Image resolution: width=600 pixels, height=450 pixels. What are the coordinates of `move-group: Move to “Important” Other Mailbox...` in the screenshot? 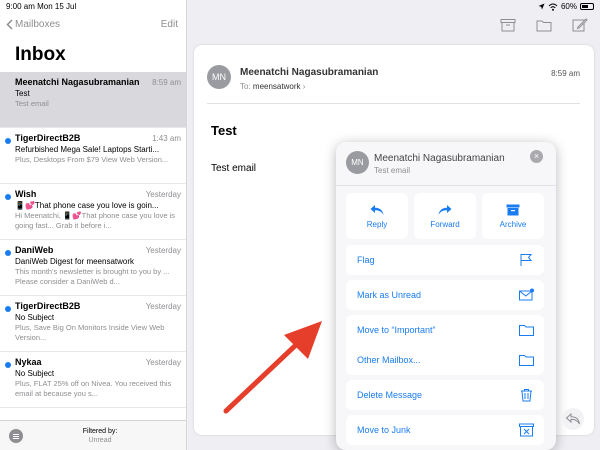 It's located at (445, 345).